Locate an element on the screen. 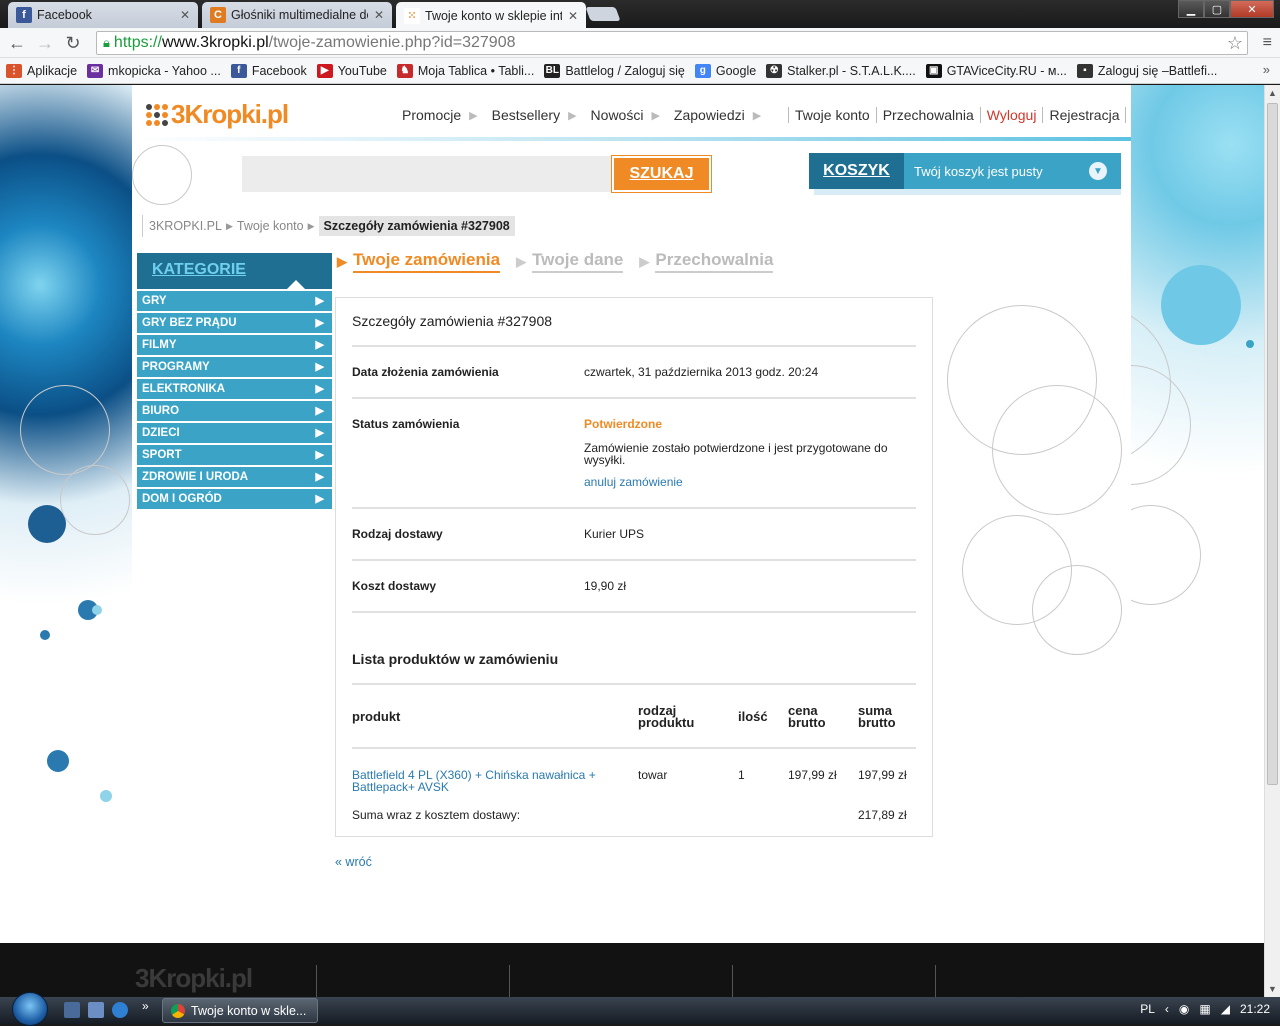  nav-zapowiedzi: Zapowiedzi ▶ is located at coordinates (717, 115).